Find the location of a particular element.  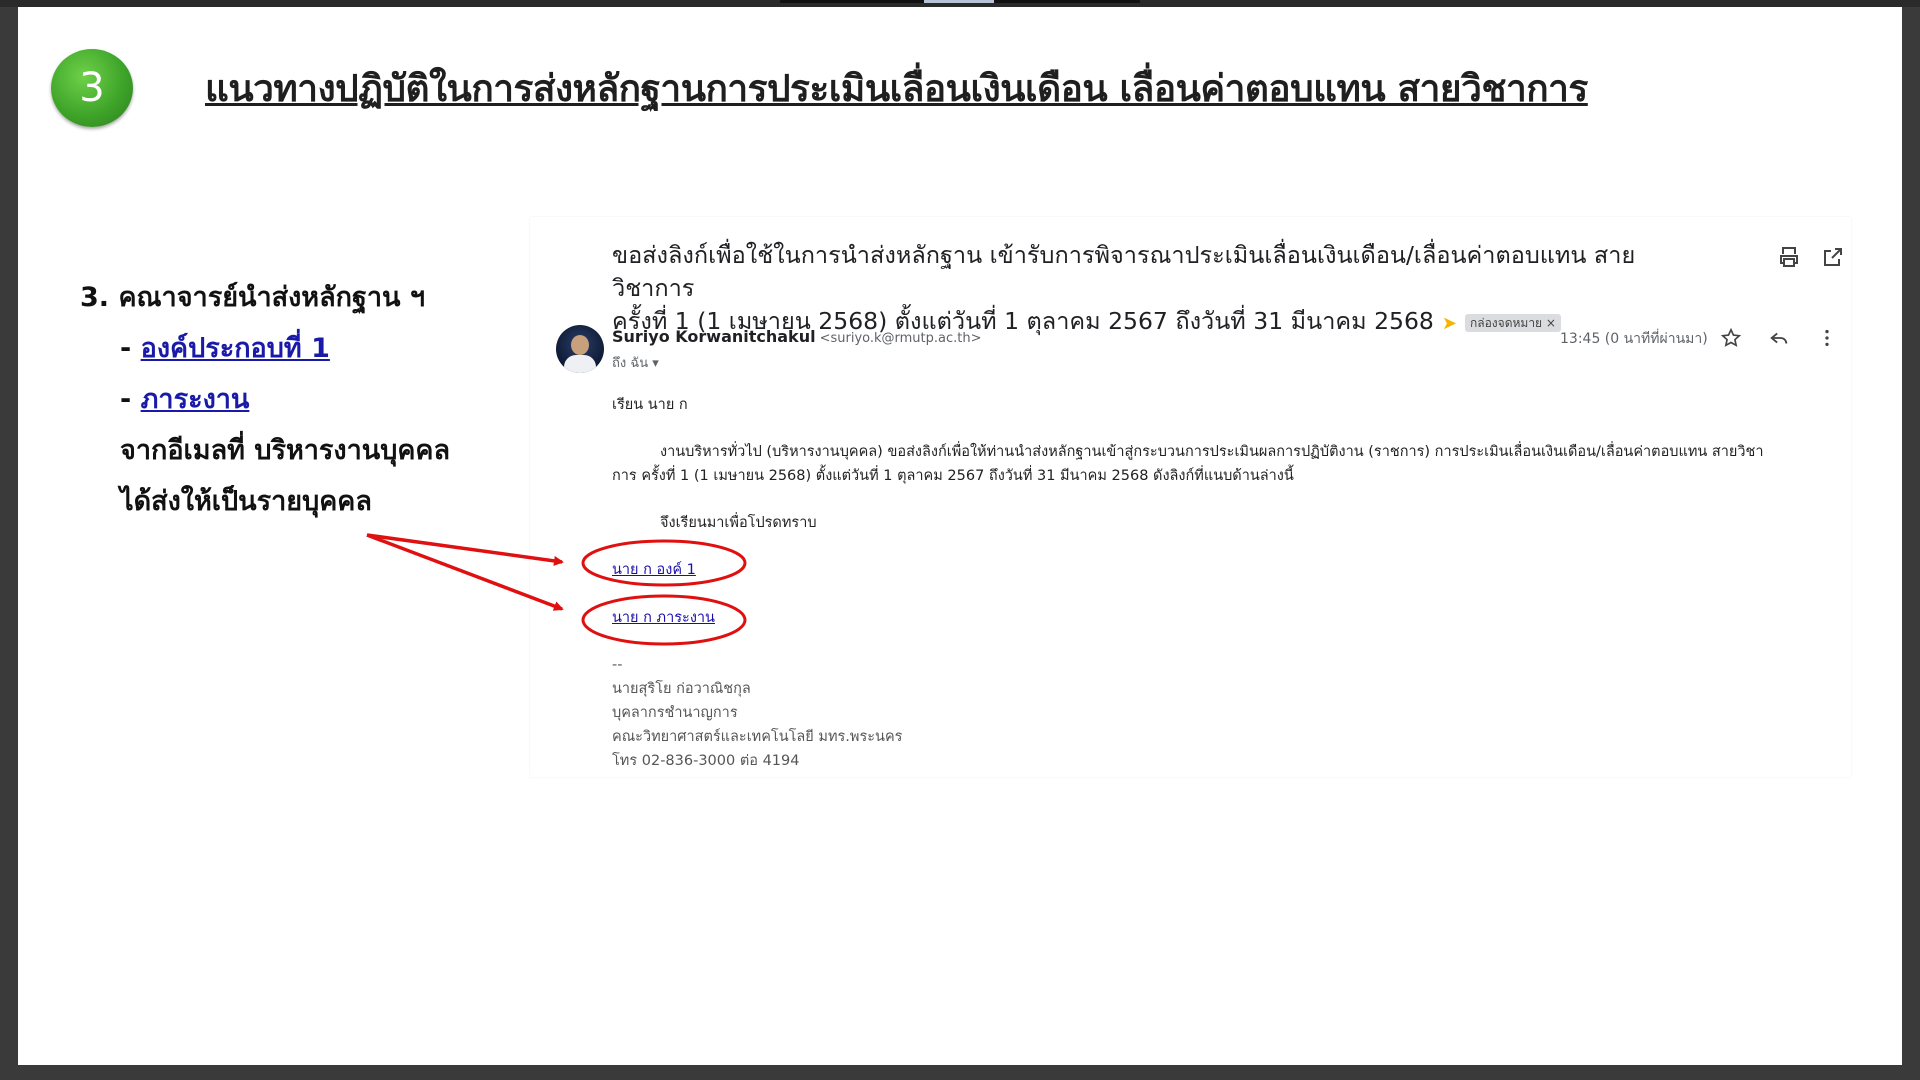

step-number-badge: 3 is located at coordinates (92, 88).